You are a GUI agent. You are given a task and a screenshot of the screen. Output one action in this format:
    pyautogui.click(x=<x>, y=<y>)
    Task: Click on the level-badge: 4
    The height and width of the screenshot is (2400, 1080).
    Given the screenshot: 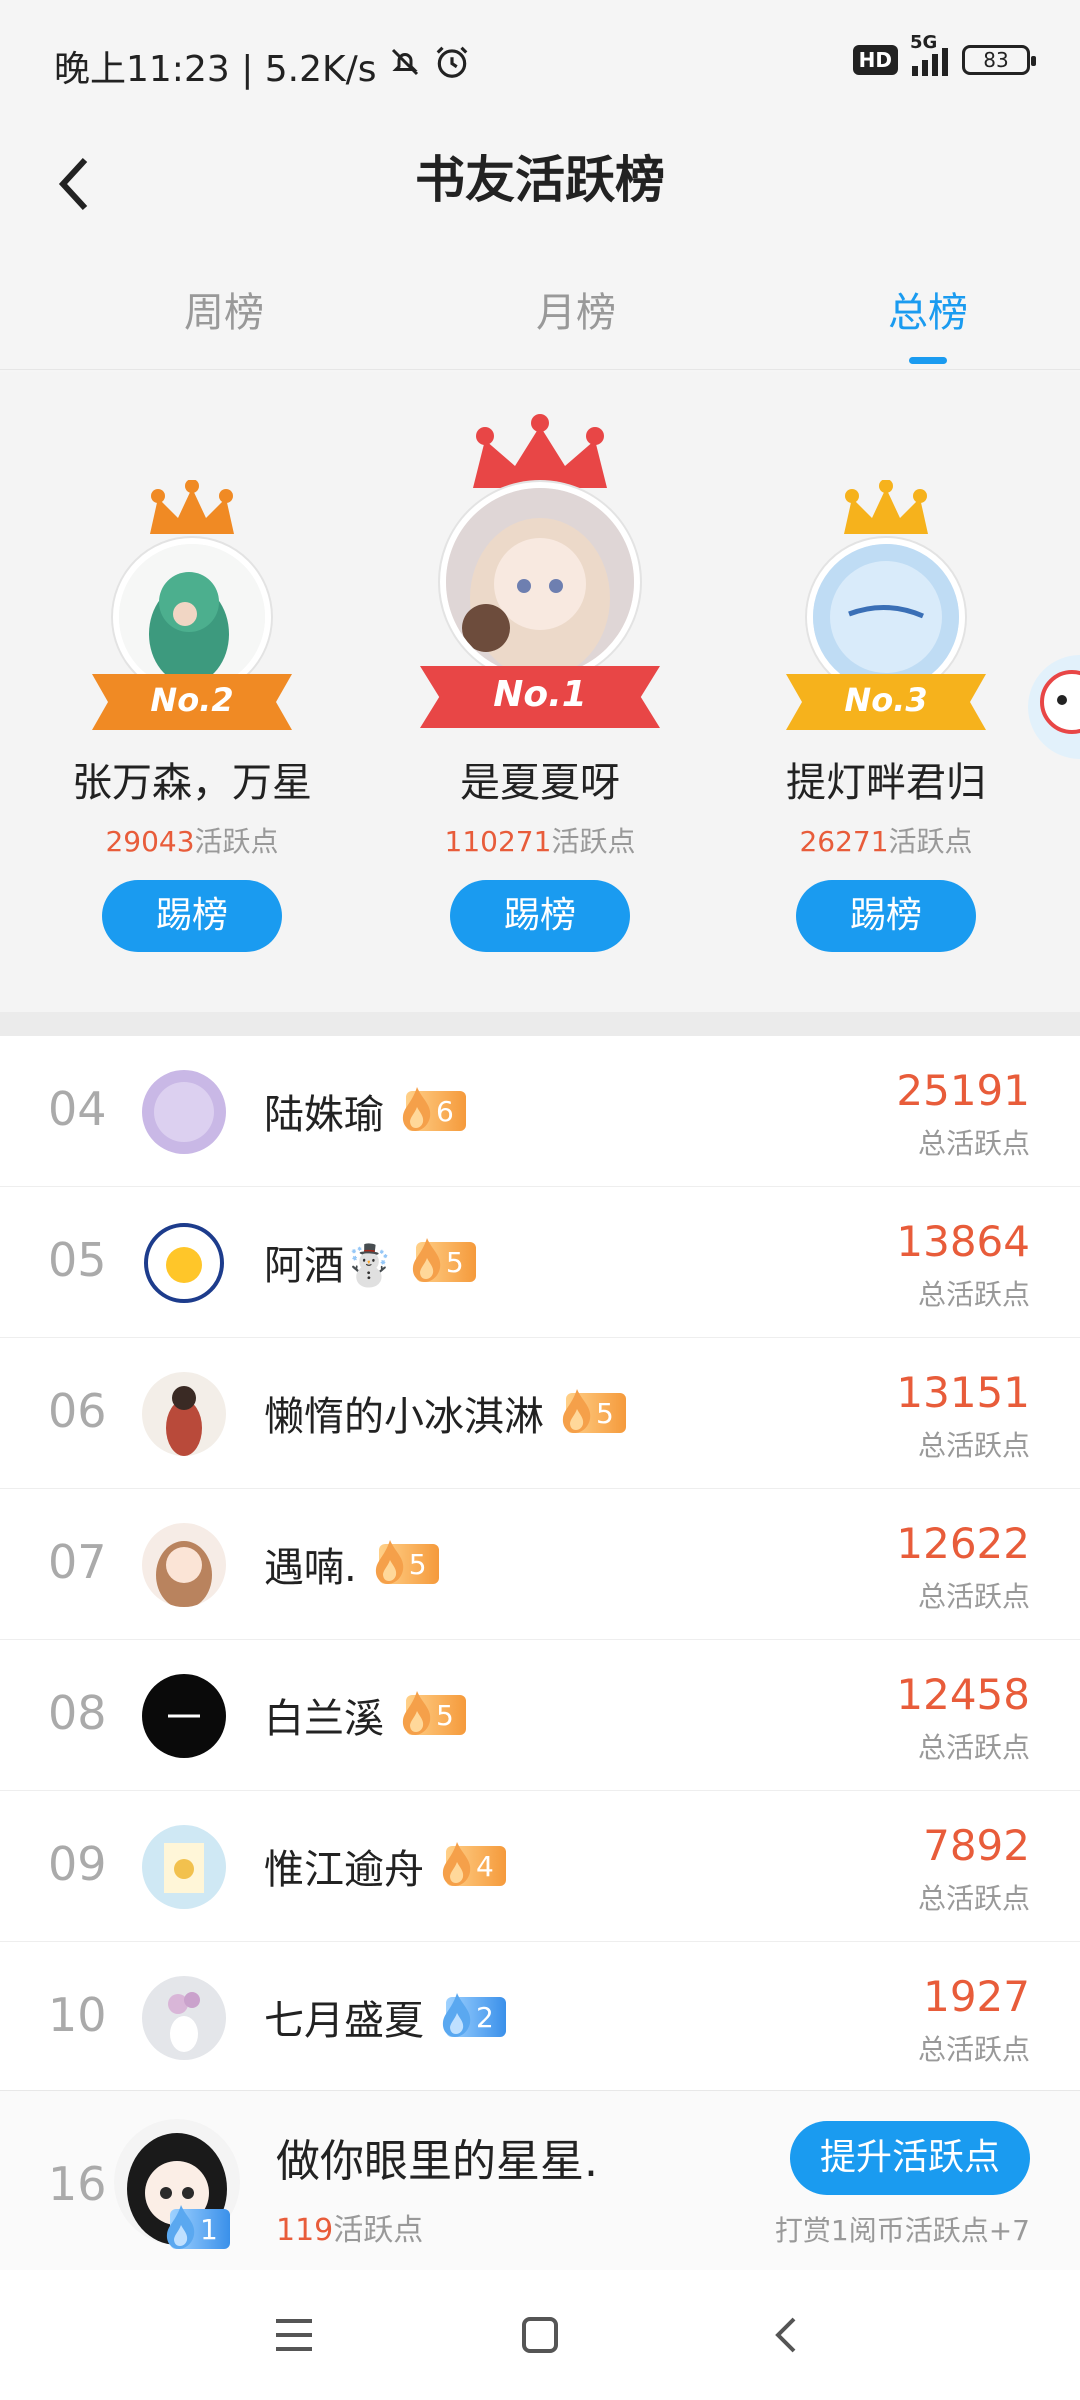 What is the action you would take?
    pyautogui.click(x=474, y=1864)
    